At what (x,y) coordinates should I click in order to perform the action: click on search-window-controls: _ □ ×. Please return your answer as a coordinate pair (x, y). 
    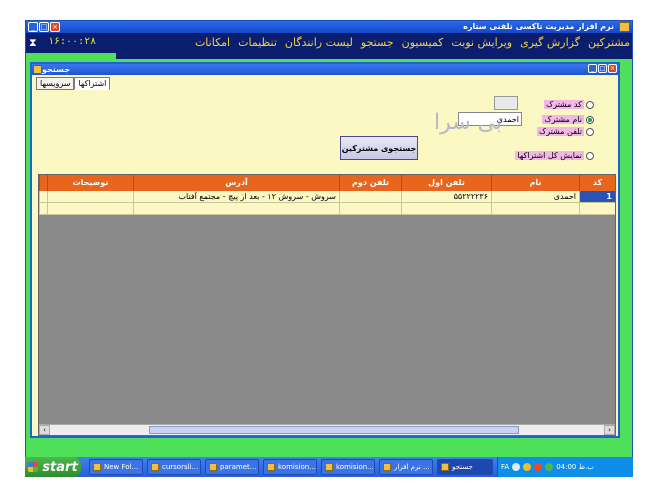
    Looking at the image, I should click on (602, 68).